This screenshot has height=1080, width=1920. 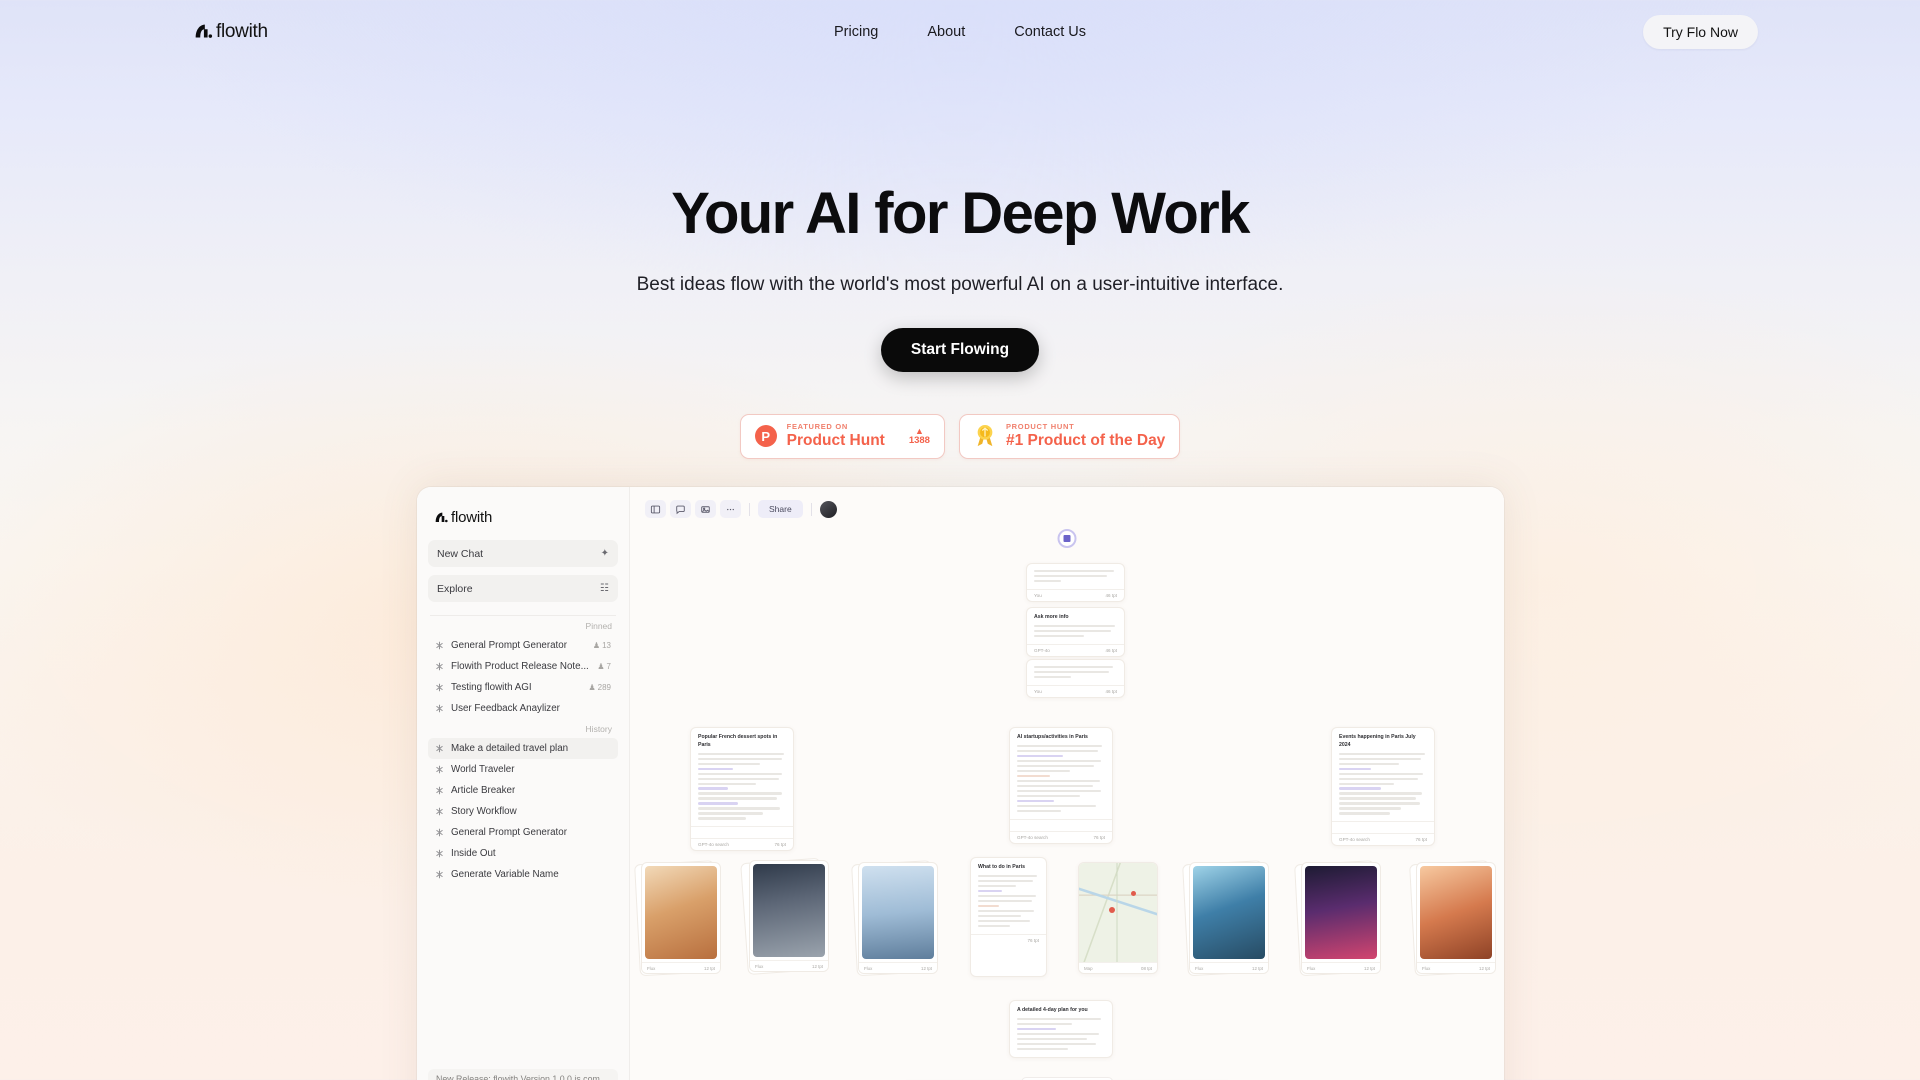 What do you see at coordinates (856, 32) in the screenshot?
I see `nav-link-pricing: Pricing` at bounding box center [856, 32].